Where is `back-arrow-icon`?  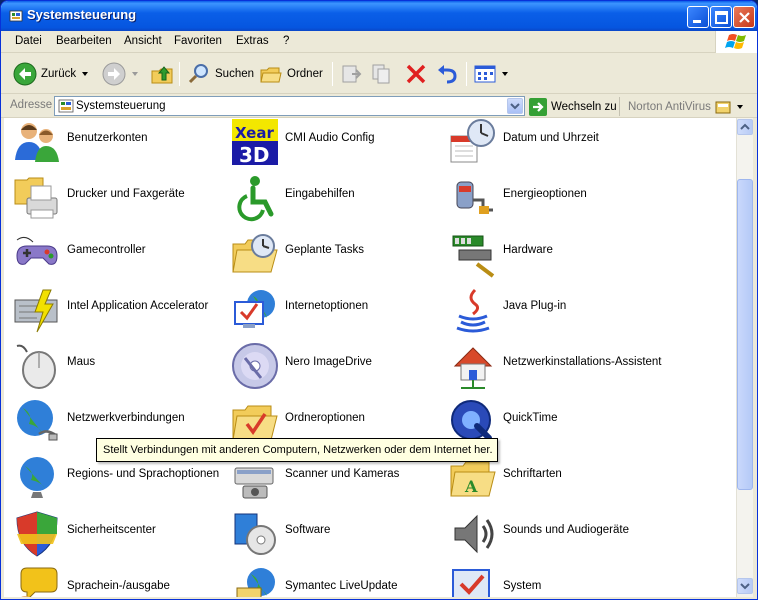 back-arrow-icon is located at coordinates (25, 74).